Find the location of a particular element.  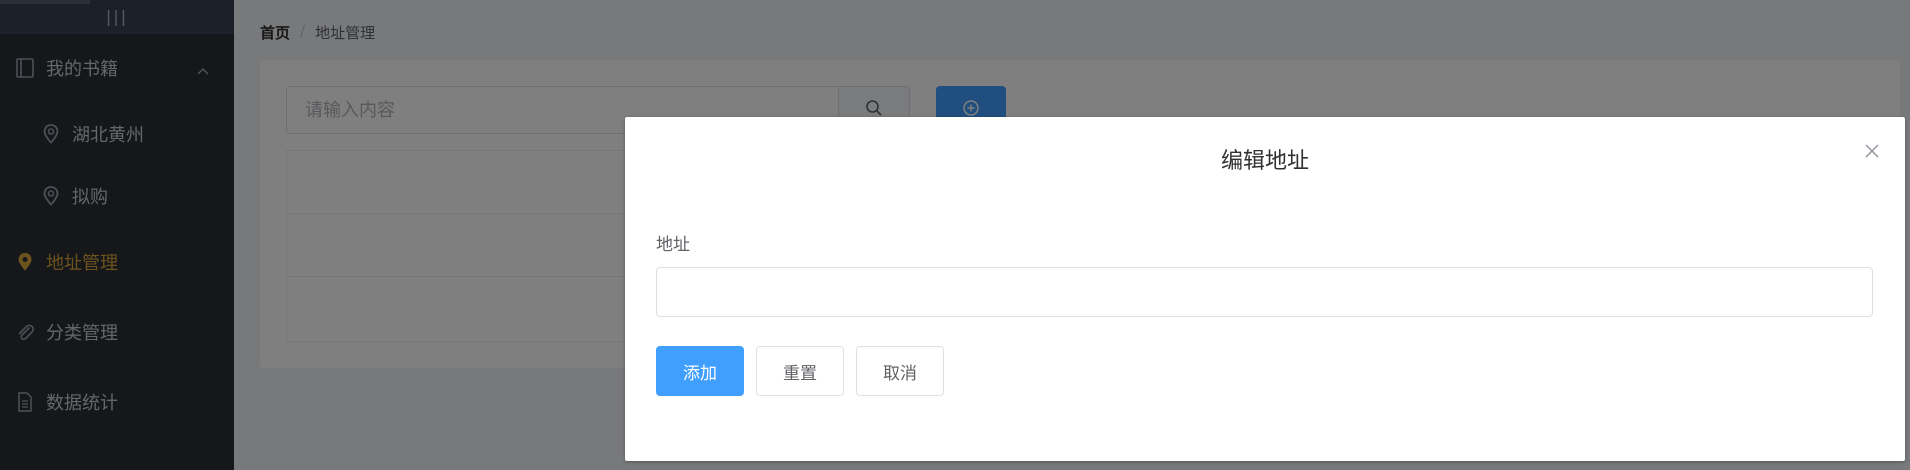

address-input is located at coordinates (1264, 292).